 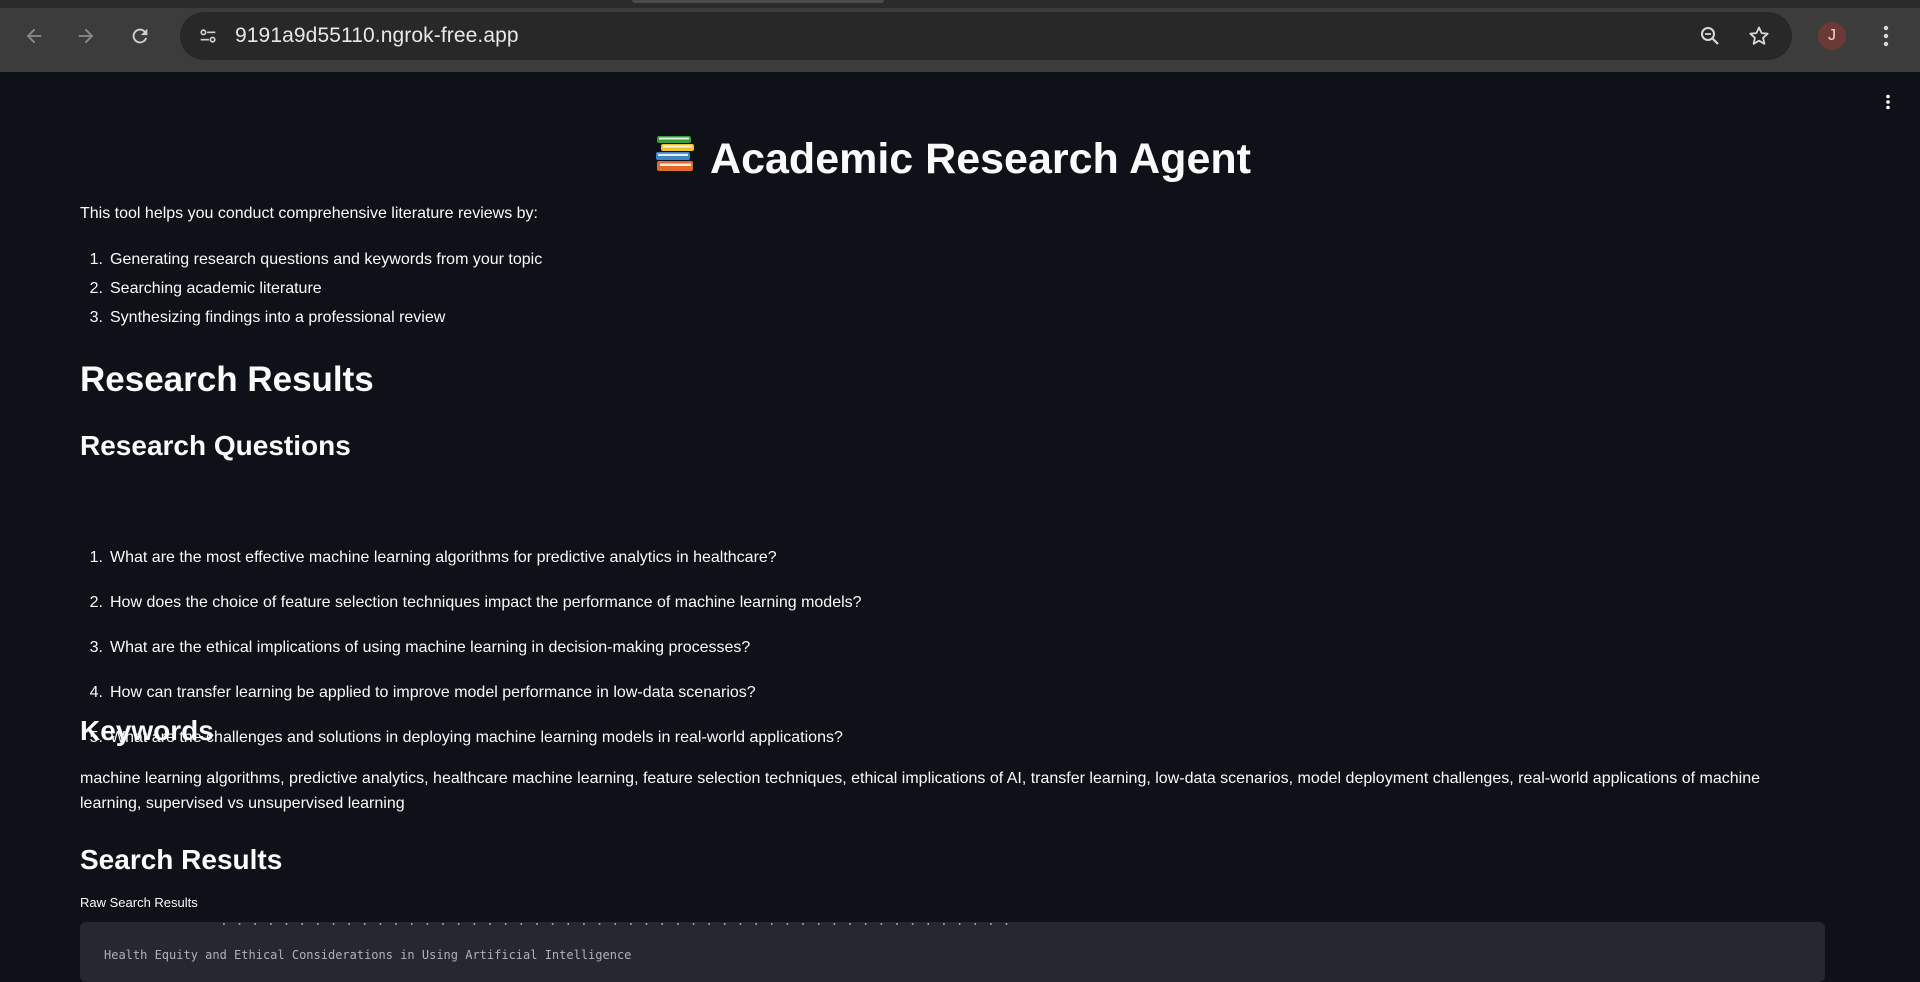 I want to click on page-title-row: Academic Research Agent, so click(x=952, y=159).